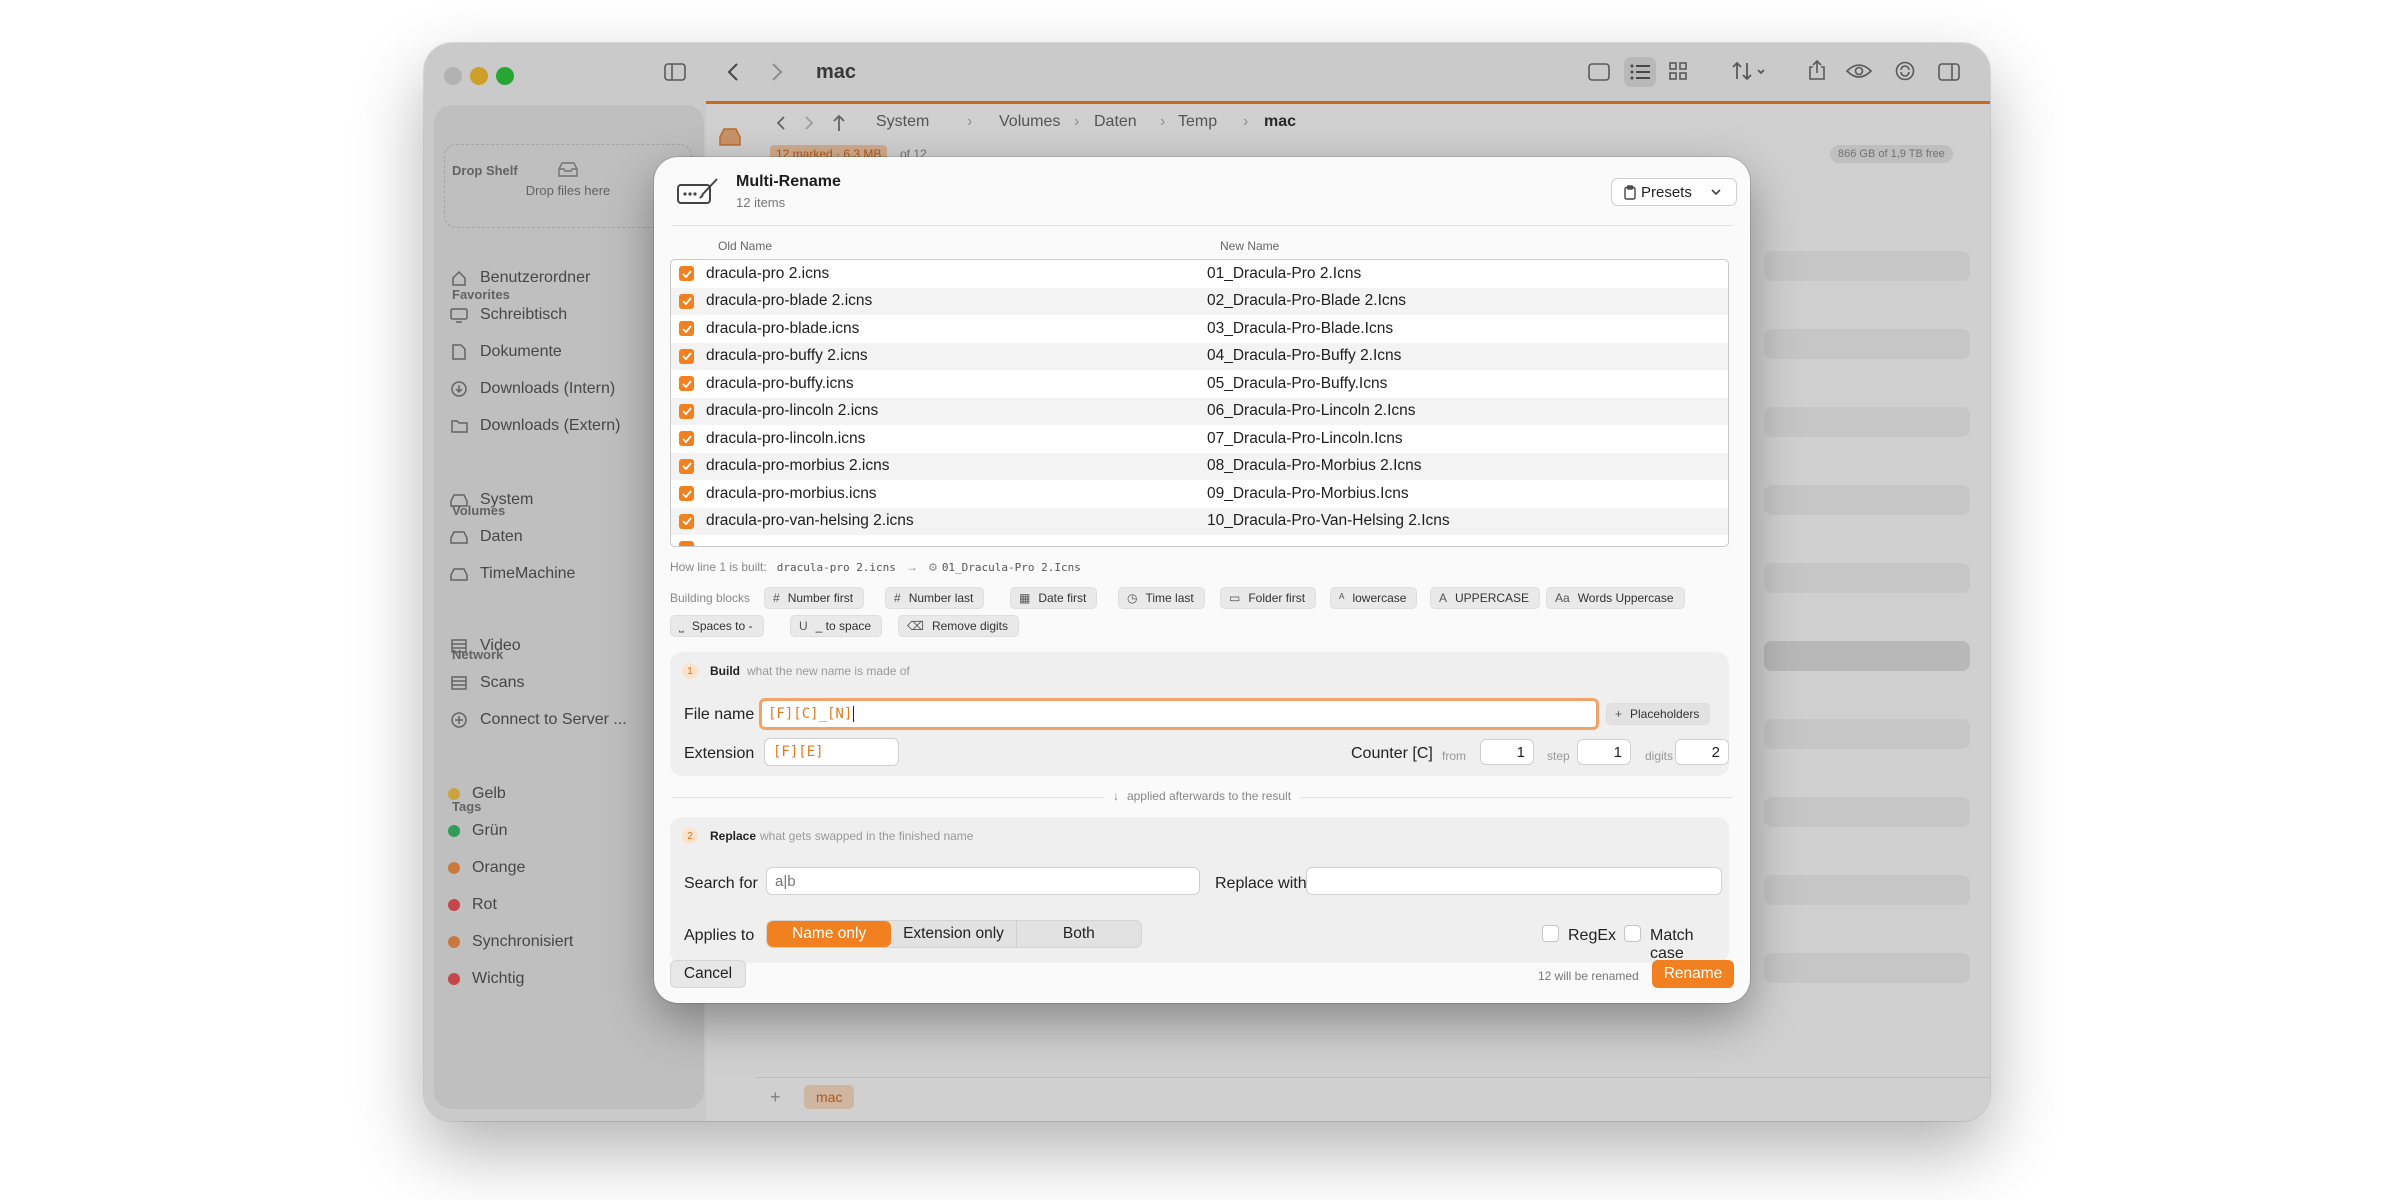  Describe the element at coordinates (1702, 752) in the screenshot. I see `counter-digits-input: 2` at that location.